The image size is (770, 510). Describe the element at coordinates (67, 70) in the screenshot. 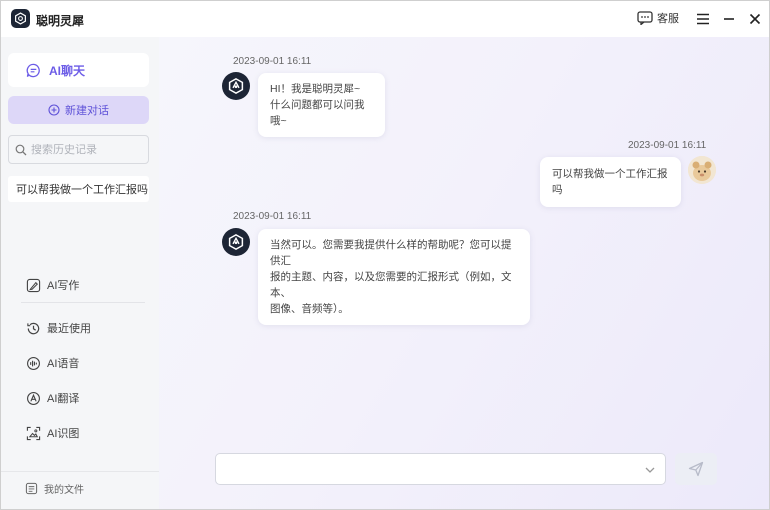

I see `sidebar-item-label: AI聊天` at that location.